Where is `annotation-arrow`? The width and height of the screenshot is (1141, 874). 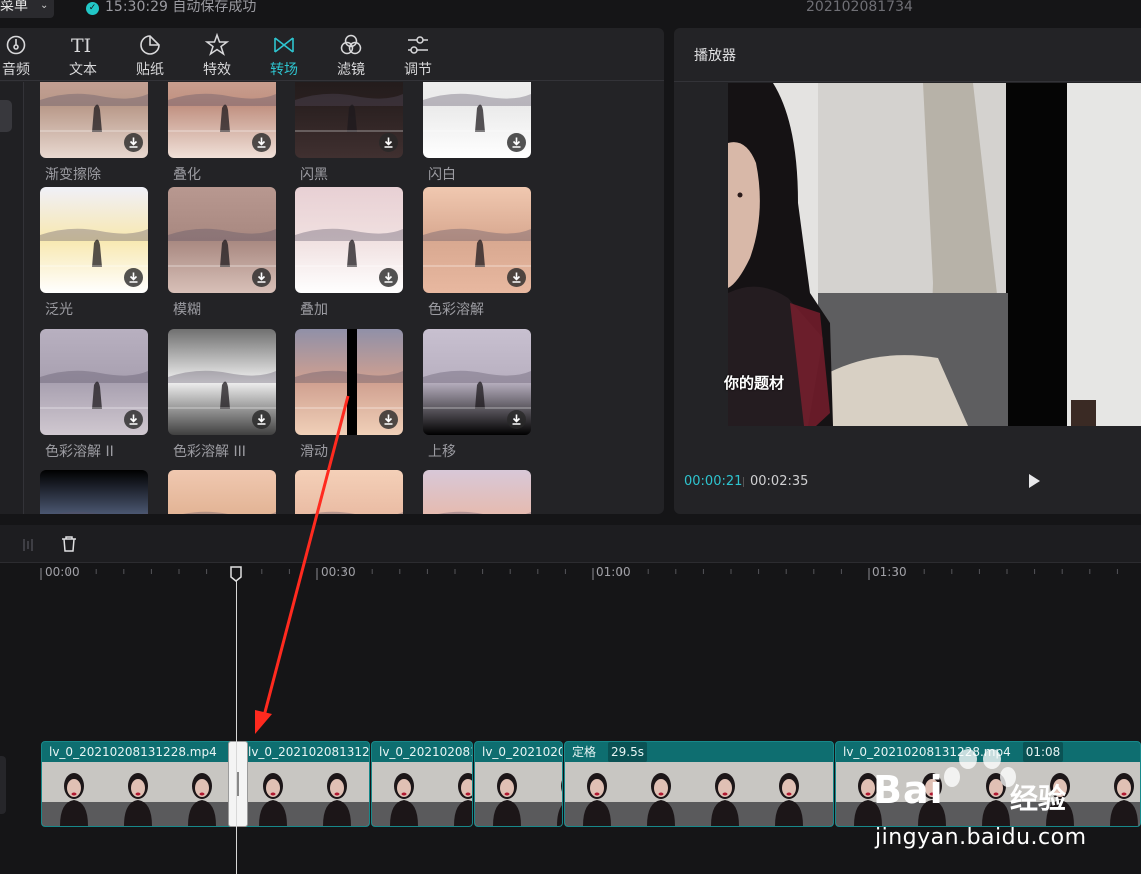
annotation-arrow is located at coordinates (302, 564).